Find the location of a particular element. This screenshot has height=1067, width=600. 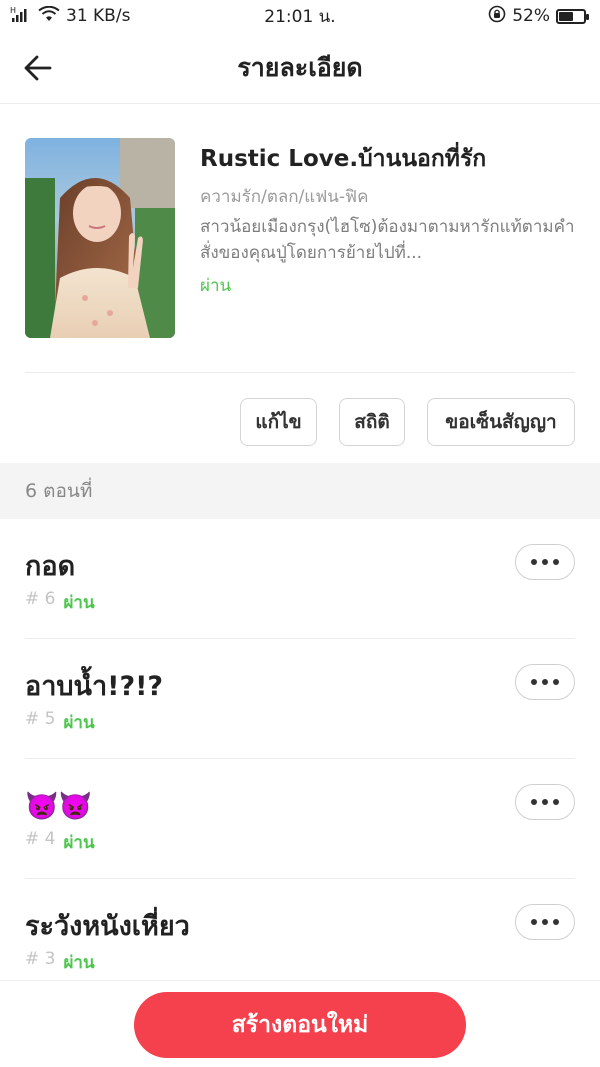

book-genre: ความรัก/ตลก/แฟน-ฟิค is located at coordinates (284, 197).